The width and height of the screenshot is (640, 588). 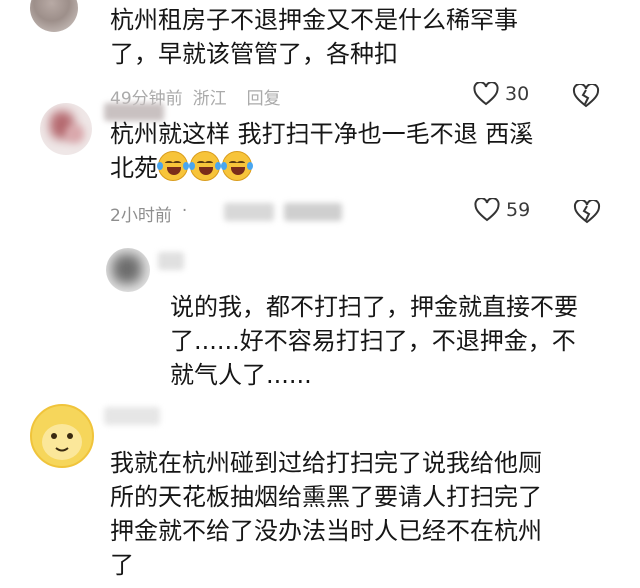 I want to click on comment-text: 杭州租房子不退押金又不是什么稀罕事 了，早就该管管了，各种扣, so click(x=360, y=37).